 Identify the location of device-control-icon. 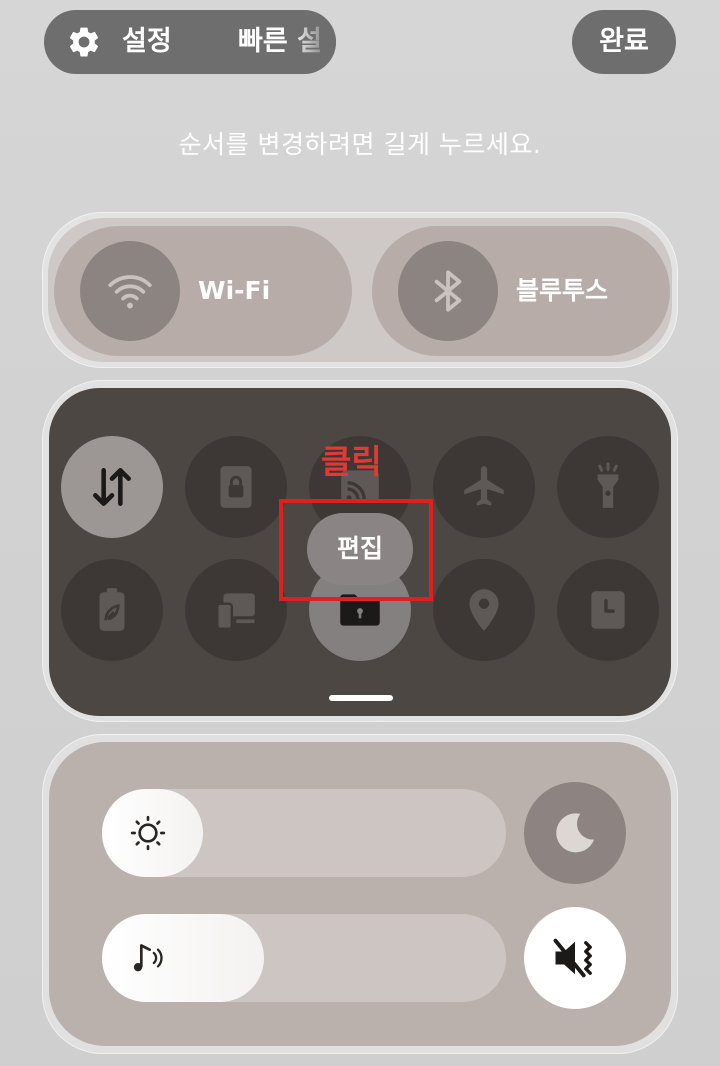
(235, 611).